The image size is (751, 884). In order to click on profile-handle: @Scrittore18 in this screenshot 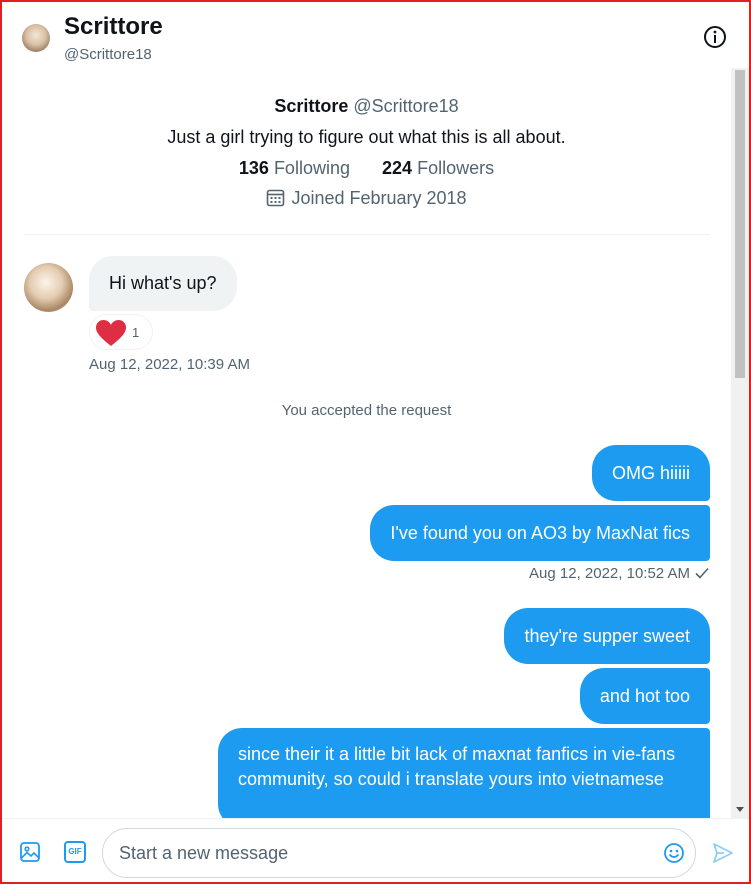, I will do `click(406, 106)`.